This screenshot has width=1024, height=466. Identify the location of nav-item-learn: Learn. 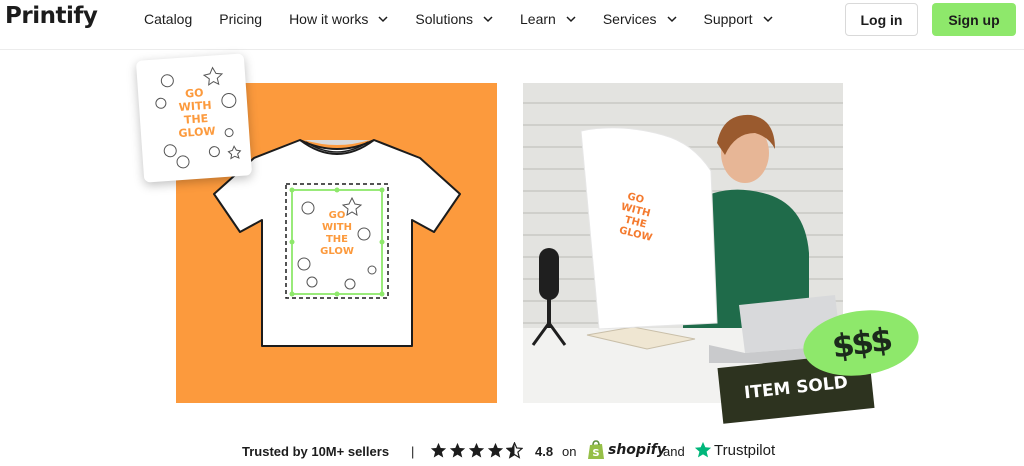
(548, 19).